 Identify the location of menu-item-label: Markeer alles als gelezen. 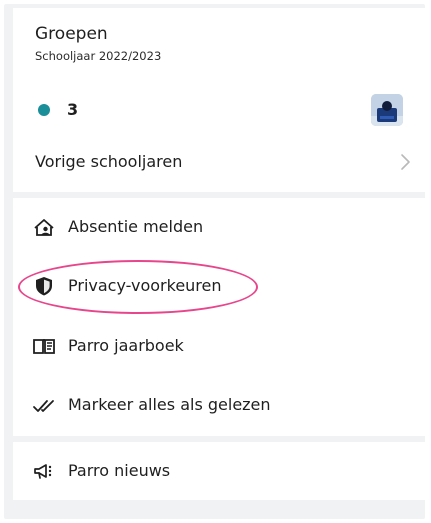
(169, 404).